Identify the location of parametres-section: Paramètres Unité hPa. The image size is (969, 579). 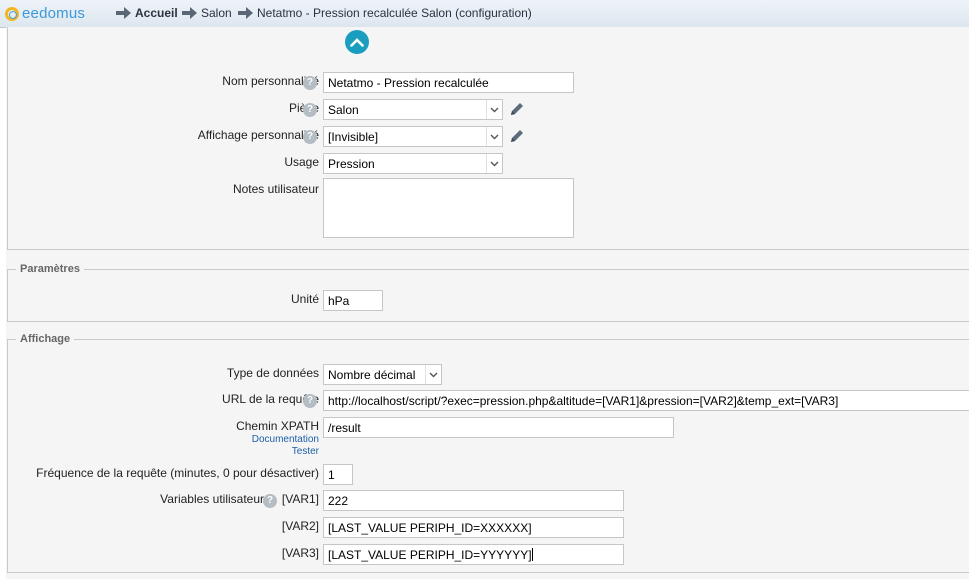
(488, 292).